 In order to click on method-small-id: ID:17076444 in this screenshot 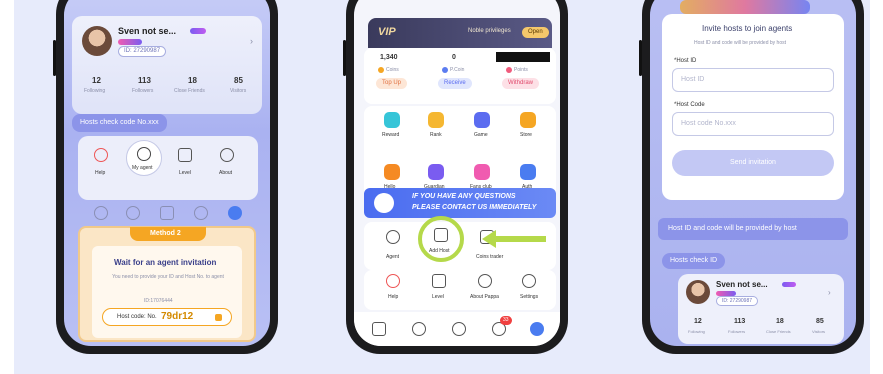, I will do `click(158, 301)`.